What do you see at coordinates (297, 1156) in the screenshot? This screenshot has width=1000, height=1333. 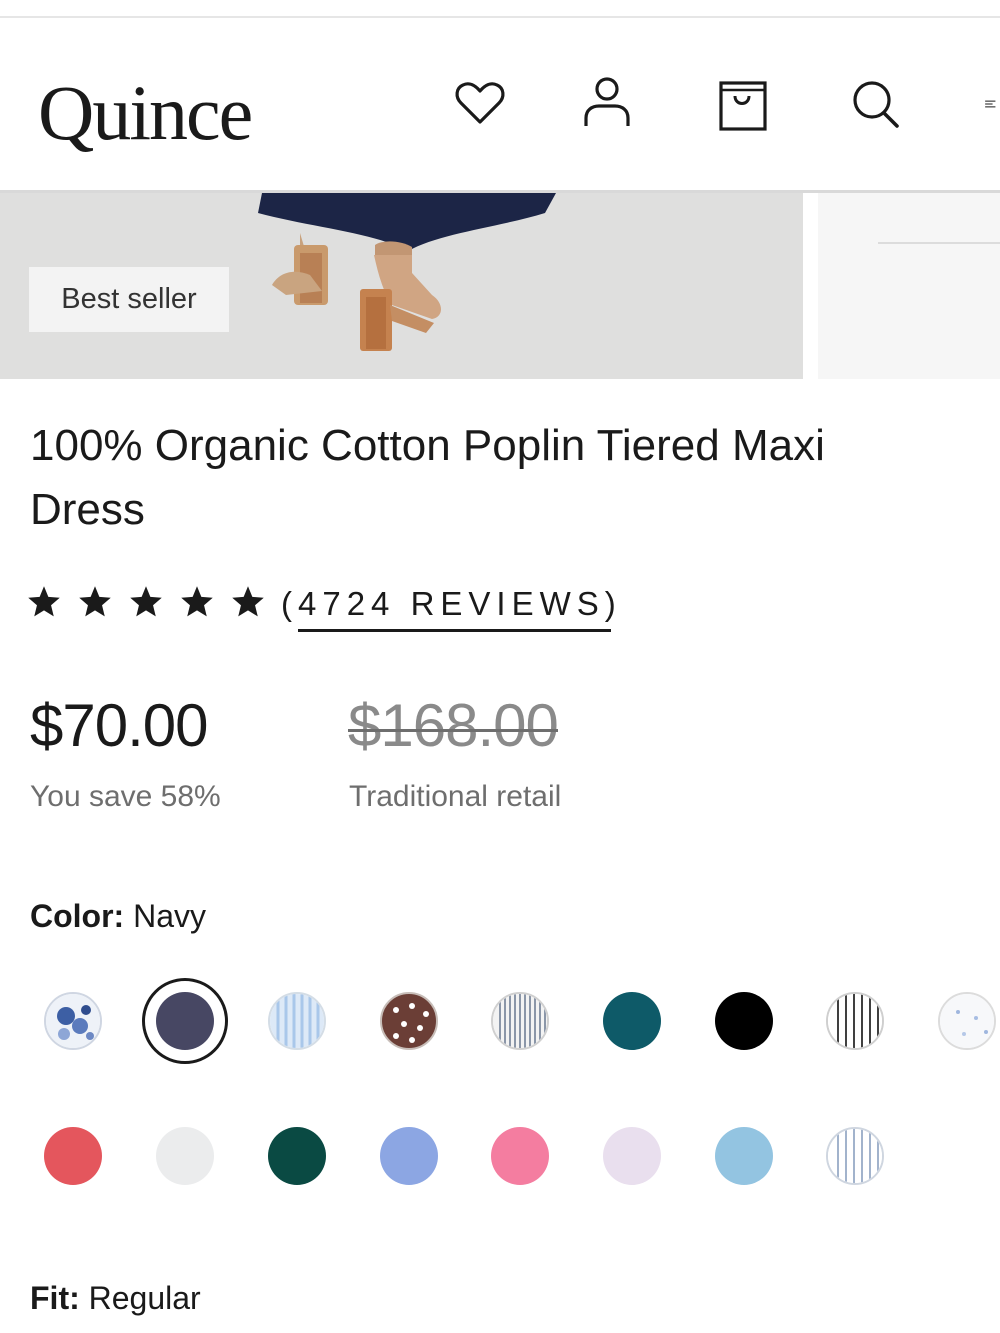 I see `swatch-dark-green` at bounding box center [297, 1156].